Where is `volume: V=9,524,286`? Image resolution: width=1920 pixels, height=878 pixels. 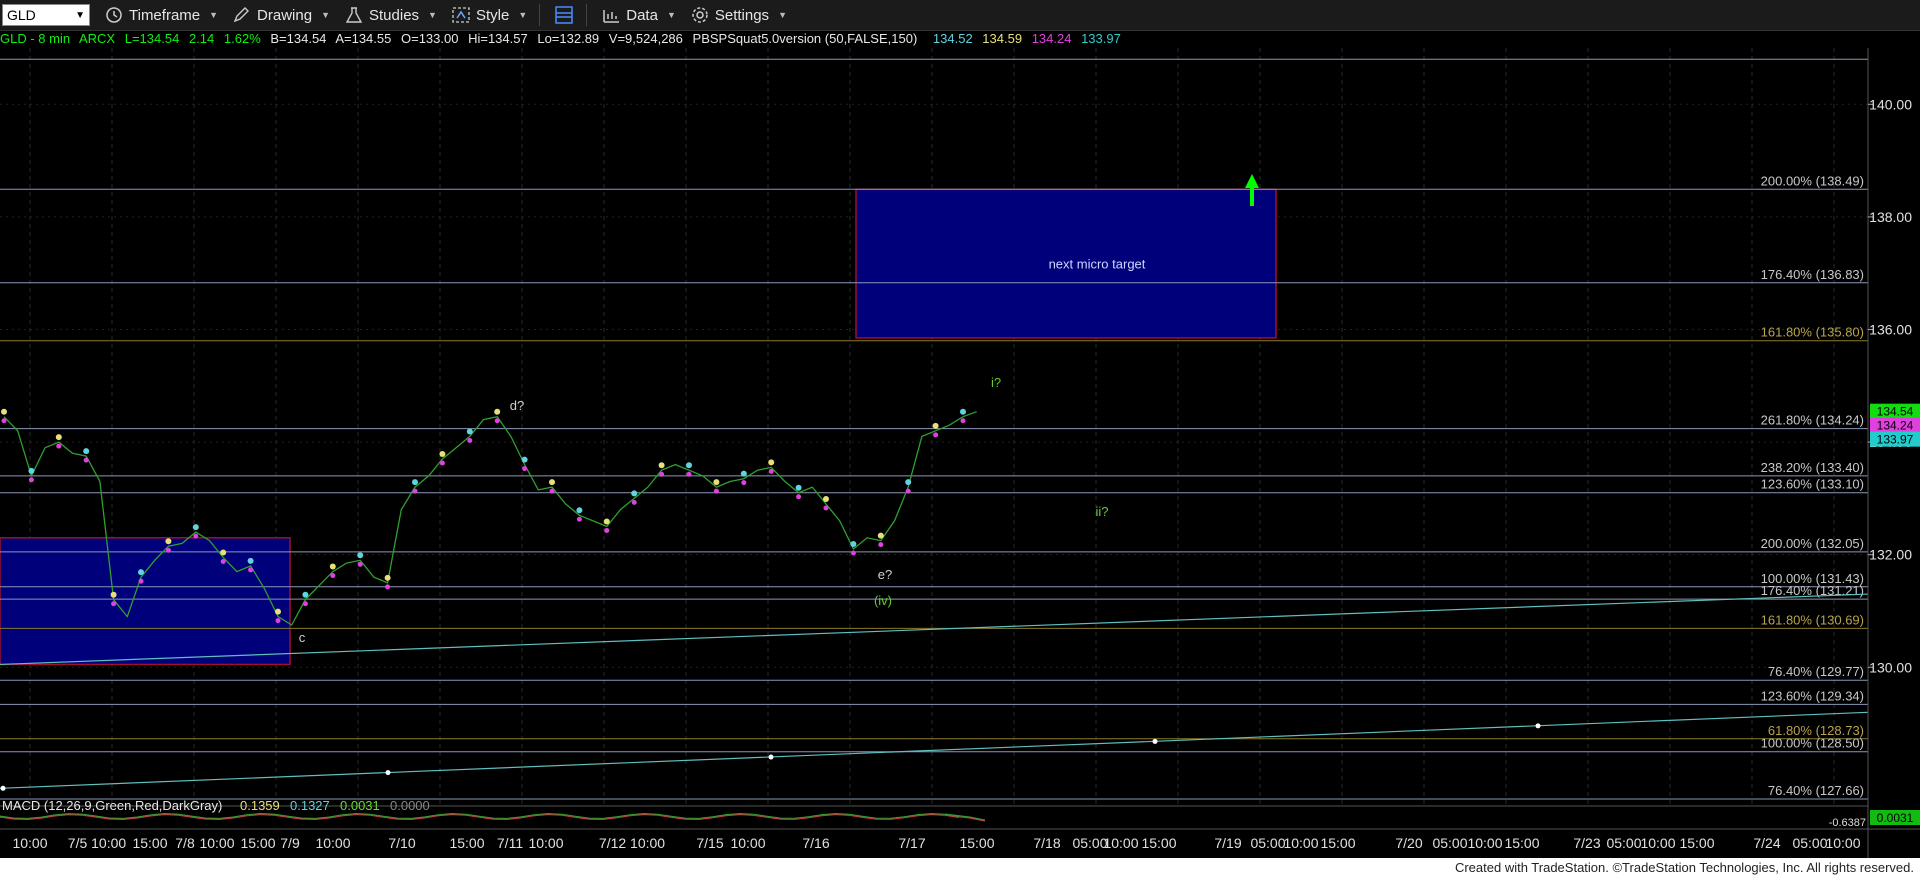
volume: V=9,524,286 is located at coordinates (645, 38).